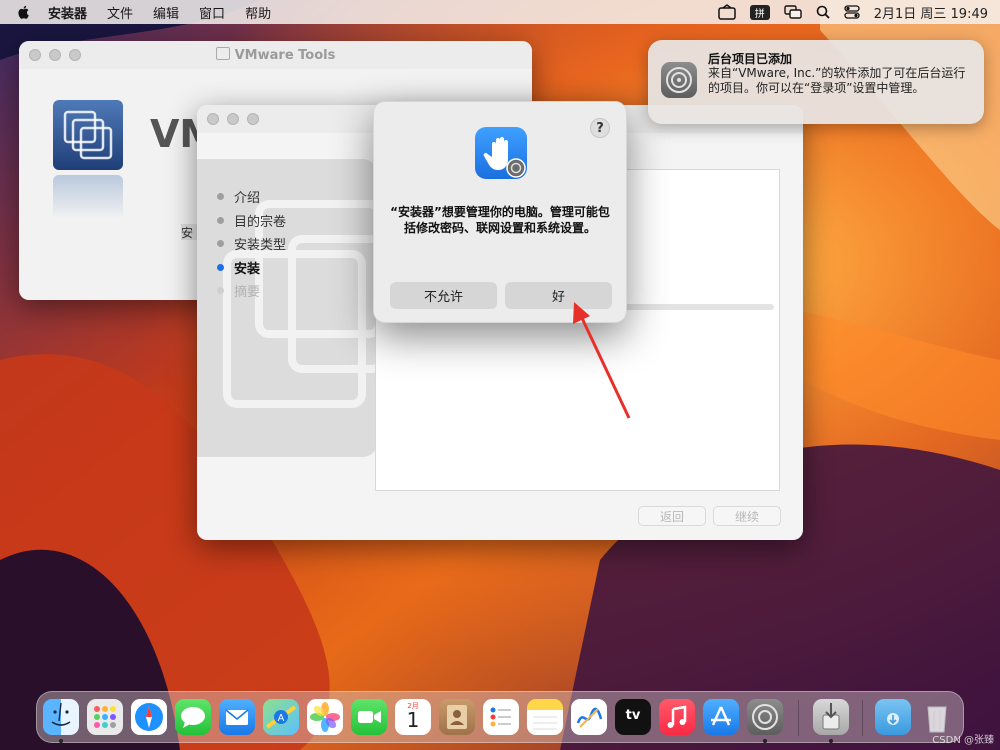 Image resolution: width=1000 pixels, height=750 pixels. I want to click on photos-icon, so click(325, 717).